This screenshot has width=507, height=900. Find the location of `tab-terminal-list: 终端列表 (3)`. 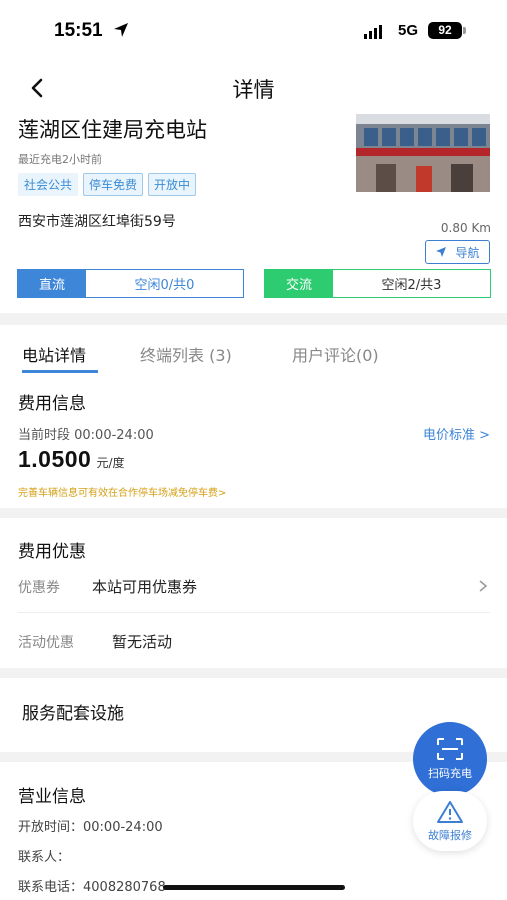

tab-terminal-list: 终端列表 (3) is located at coordinates (186, 354).